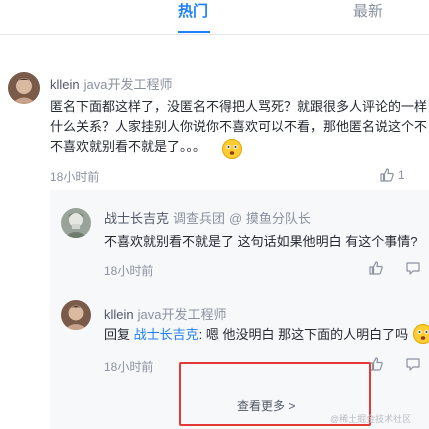 The image size is (429, 429). Describe the element at coordinates (401, 175) in the screenshot. I see `like-count: 1` at that location.